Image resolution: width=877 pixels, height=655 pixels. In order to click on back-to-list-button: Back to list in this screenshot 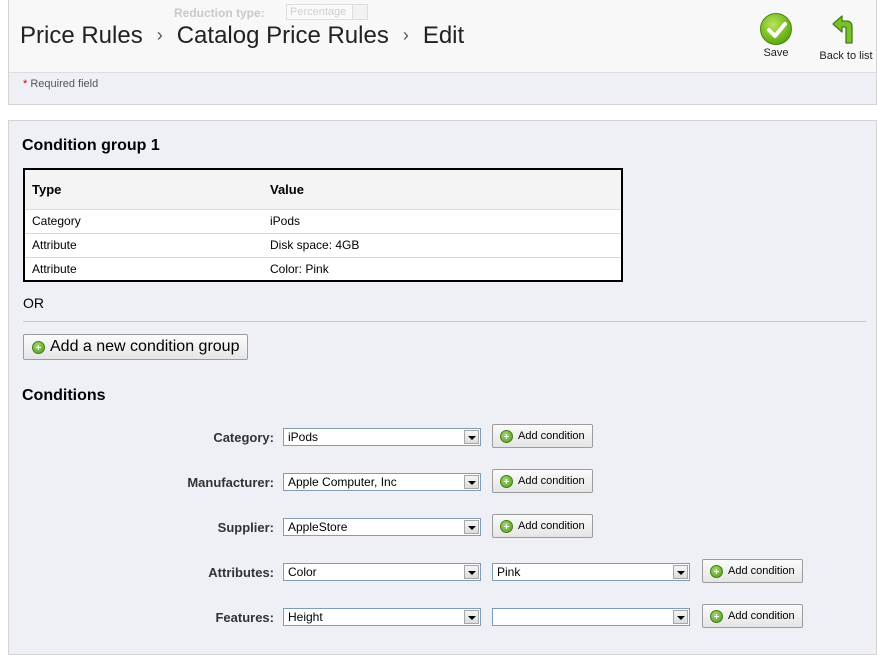, I will do `click(844, 37)`.